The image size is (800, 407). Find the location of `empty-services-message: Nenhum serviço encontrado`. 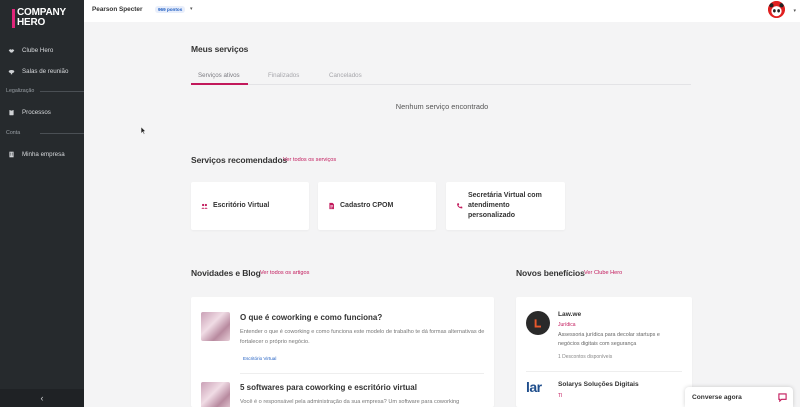

empty-services-message: Nenhum serviço encontrado is located at coordinates (442, 106).